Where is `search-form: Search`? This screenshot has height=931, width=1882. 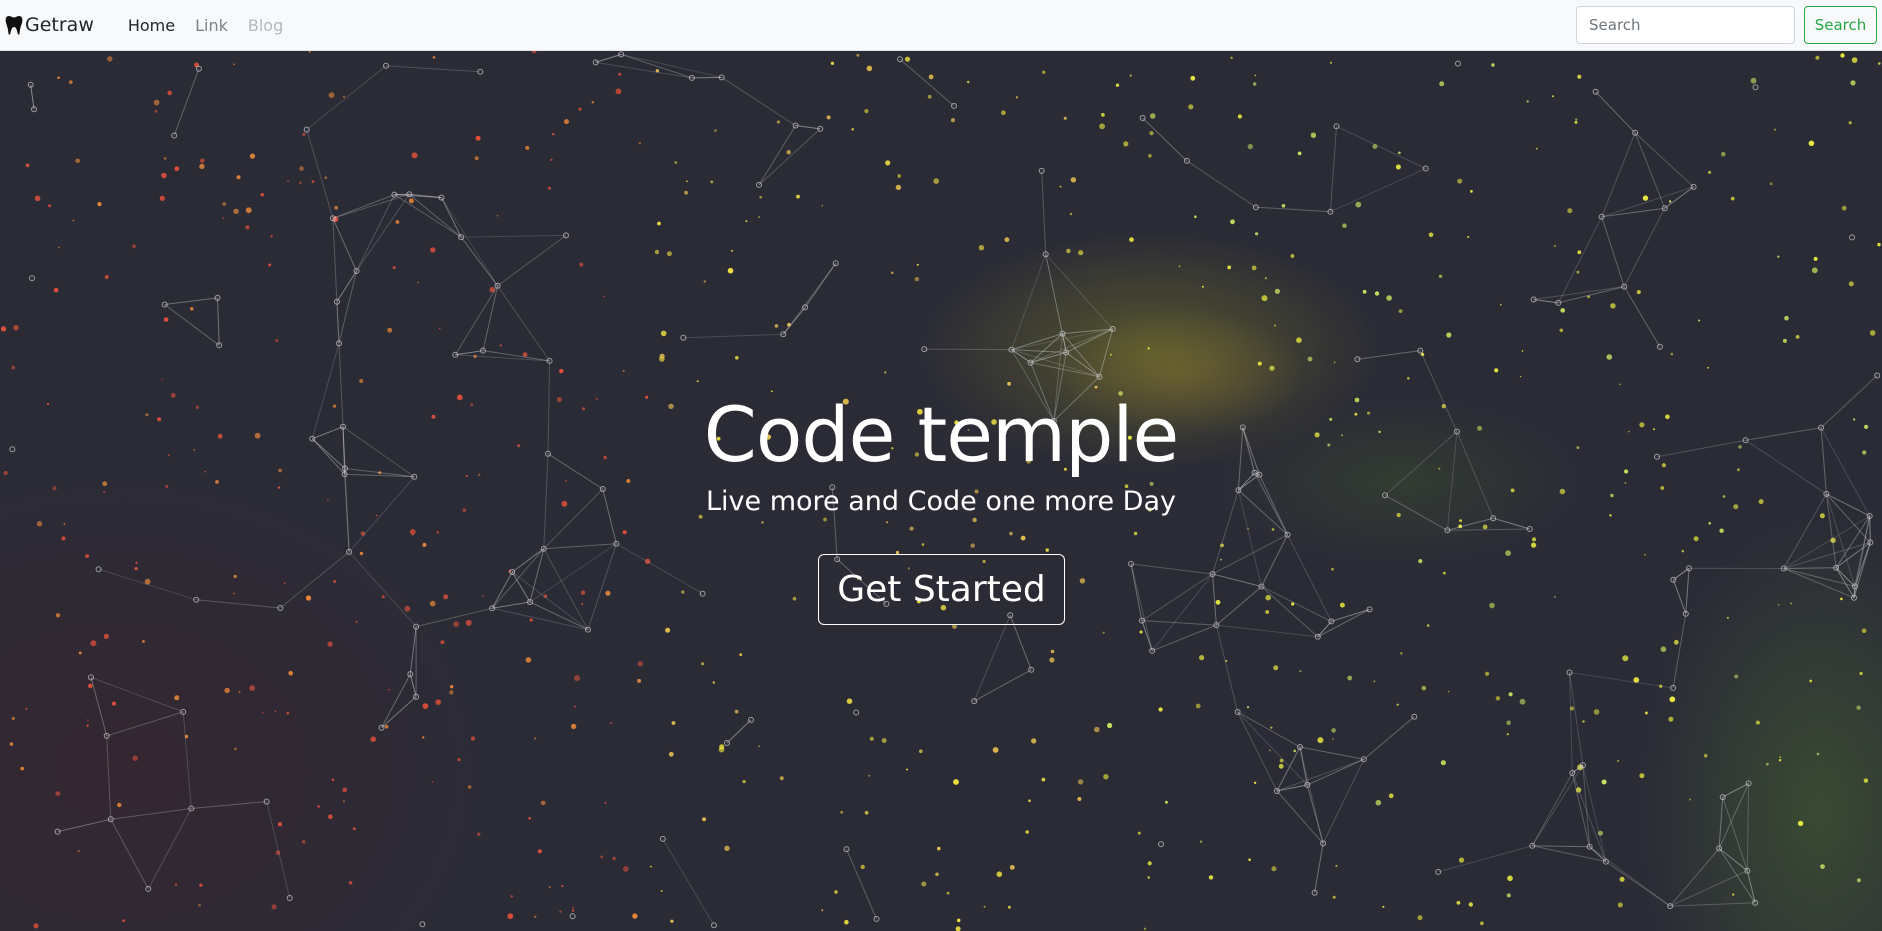
search-form: Search is located at coordinates (1726, 25).